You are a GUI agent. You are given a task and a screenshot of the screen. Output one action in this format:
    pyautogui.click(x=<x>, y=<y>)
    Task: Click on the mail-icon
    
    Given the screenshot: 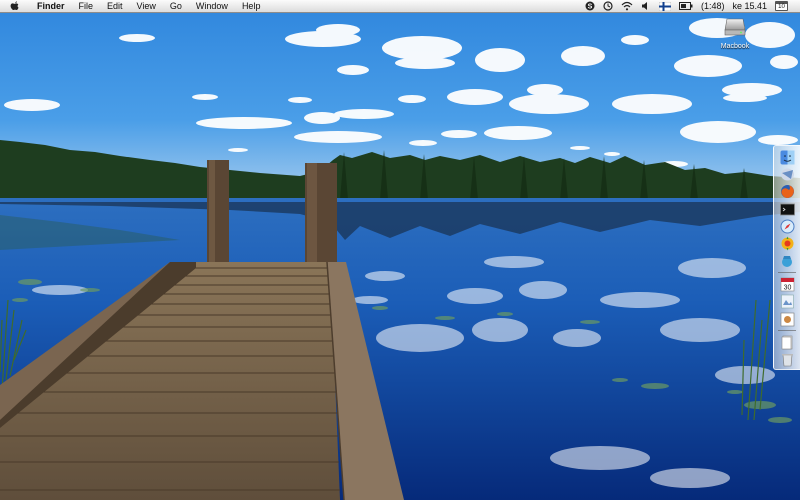 What is the action you would take?
    pyautogui.click(x=787, y=174)
    